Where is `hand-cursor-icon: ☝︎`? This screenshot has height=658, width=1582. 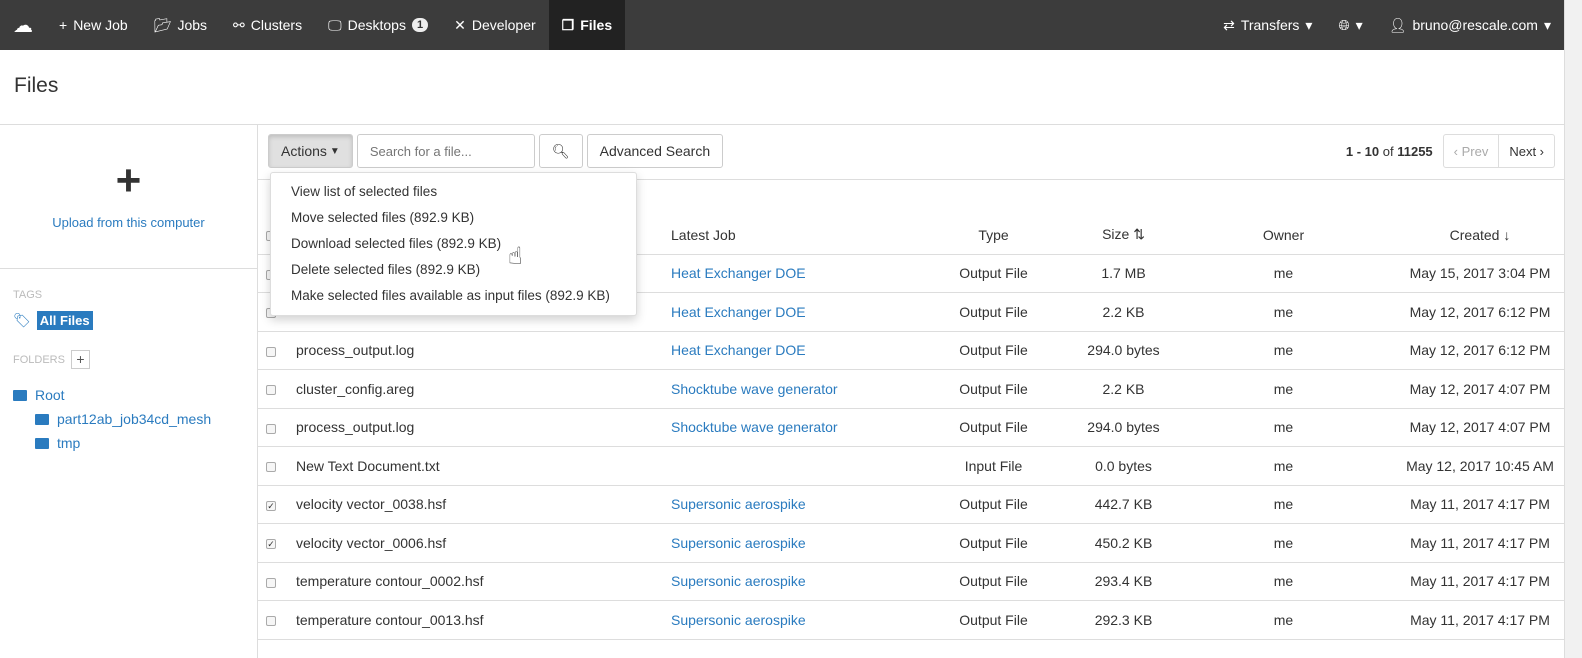
hand-cursor-icon: ☝︎ is located at coordinates (515, 256).